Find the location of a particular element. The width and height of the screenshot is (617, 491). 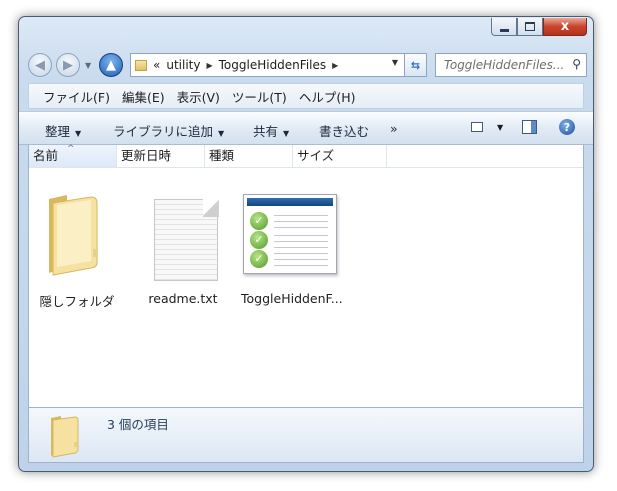

organize-button: 整理 ▼ is located at coordinates (63, 130).